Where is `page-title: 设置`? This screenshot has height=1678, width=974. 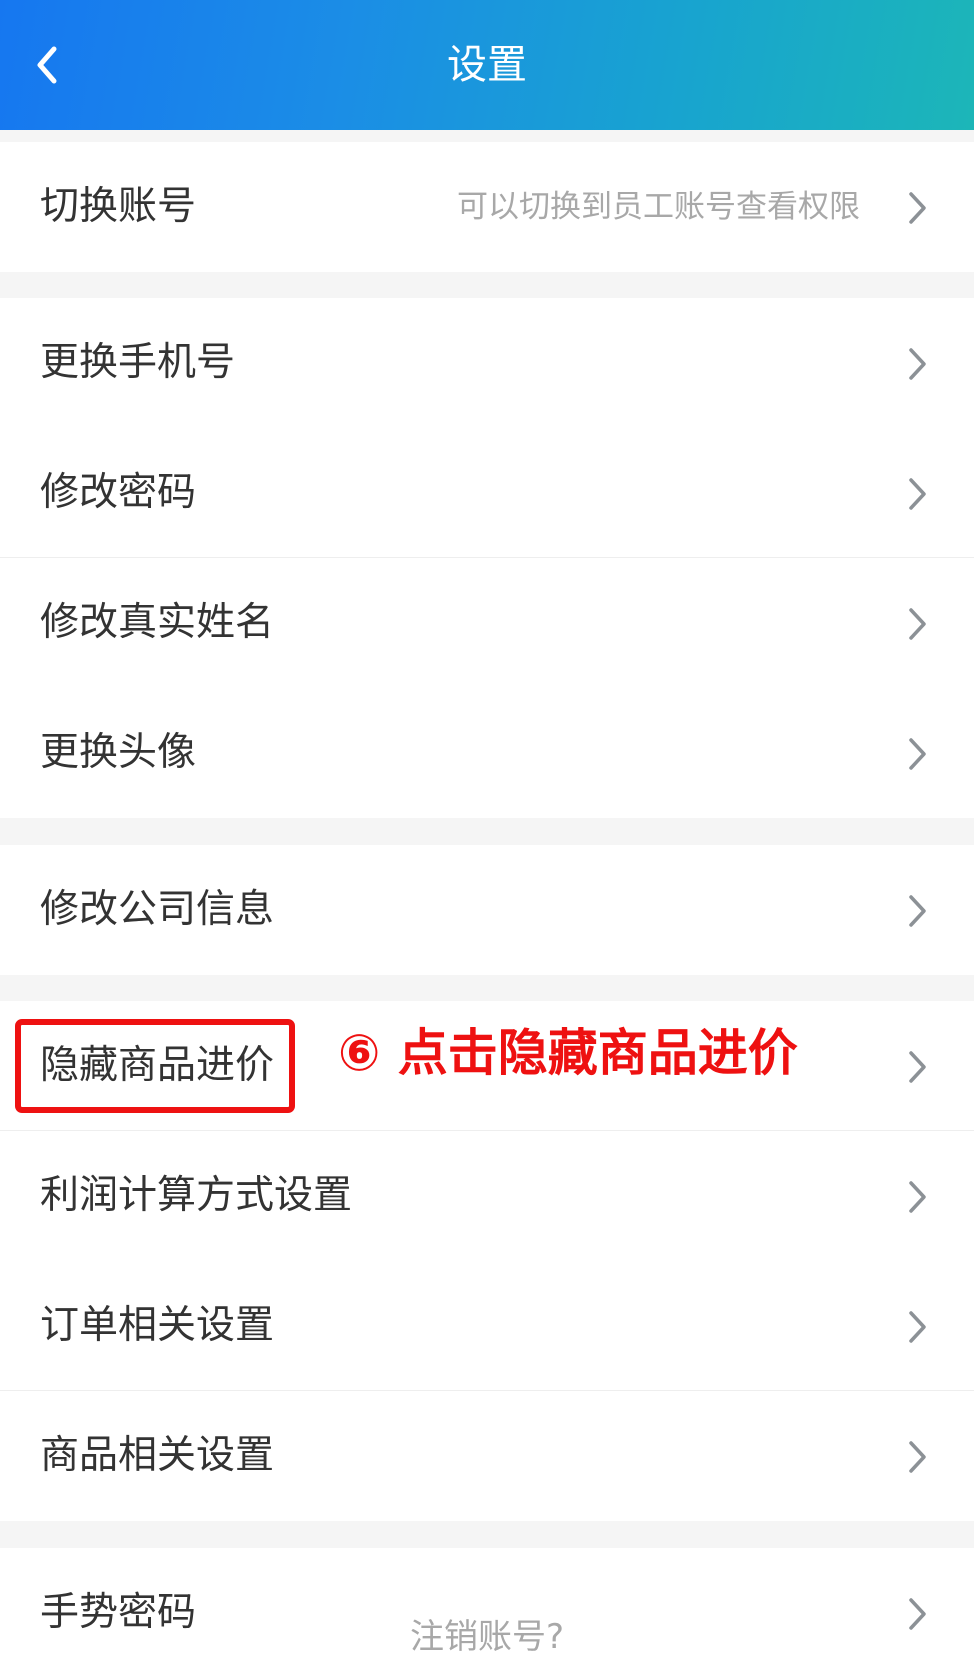
page-title: 设置 is located at coordinates (487, 65).